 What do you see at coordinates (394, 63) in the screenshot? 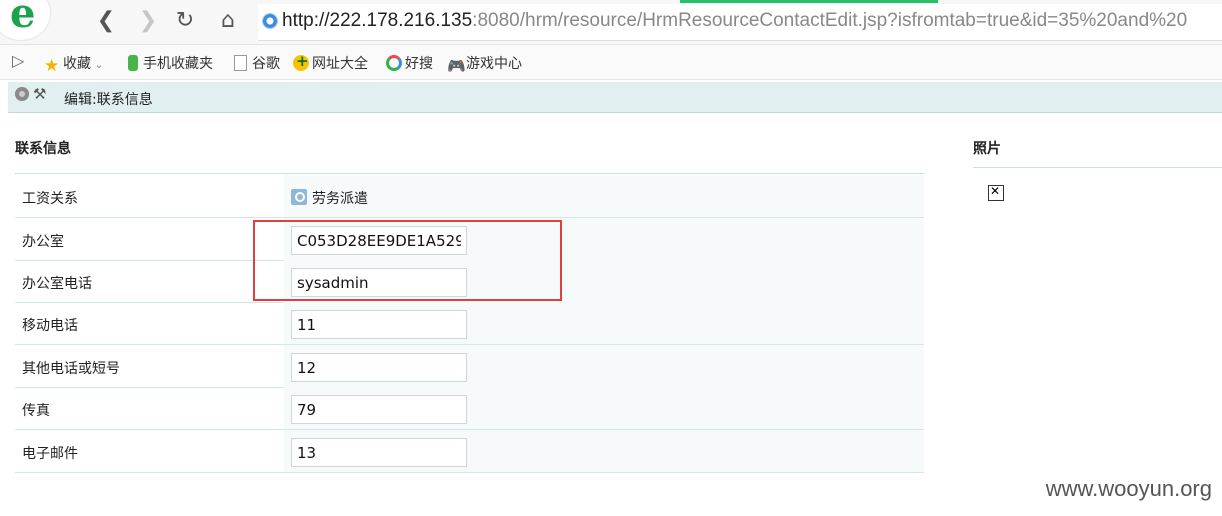
I see `search-q-icon` at bounding box center [394, 63].